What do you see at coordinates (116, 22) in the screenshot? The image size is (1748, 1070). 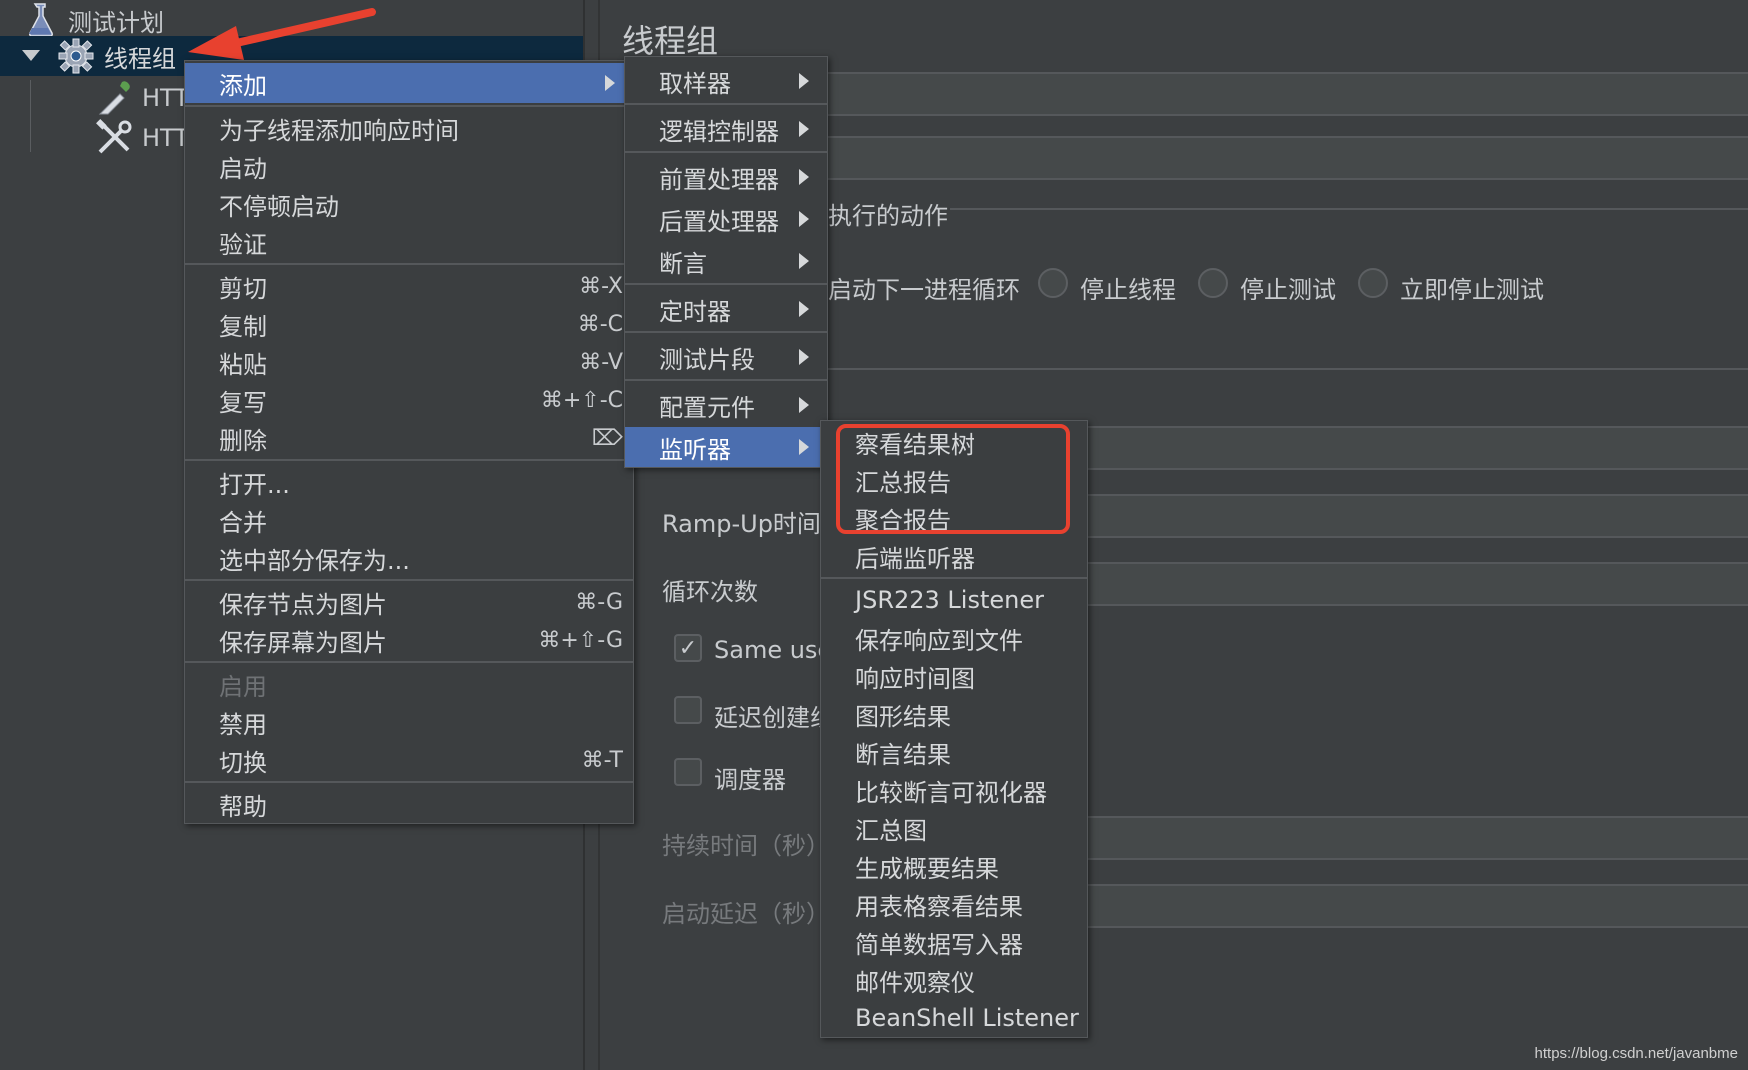 I see `tree-item-label: 测试计划` at bounding box center [116, 22].